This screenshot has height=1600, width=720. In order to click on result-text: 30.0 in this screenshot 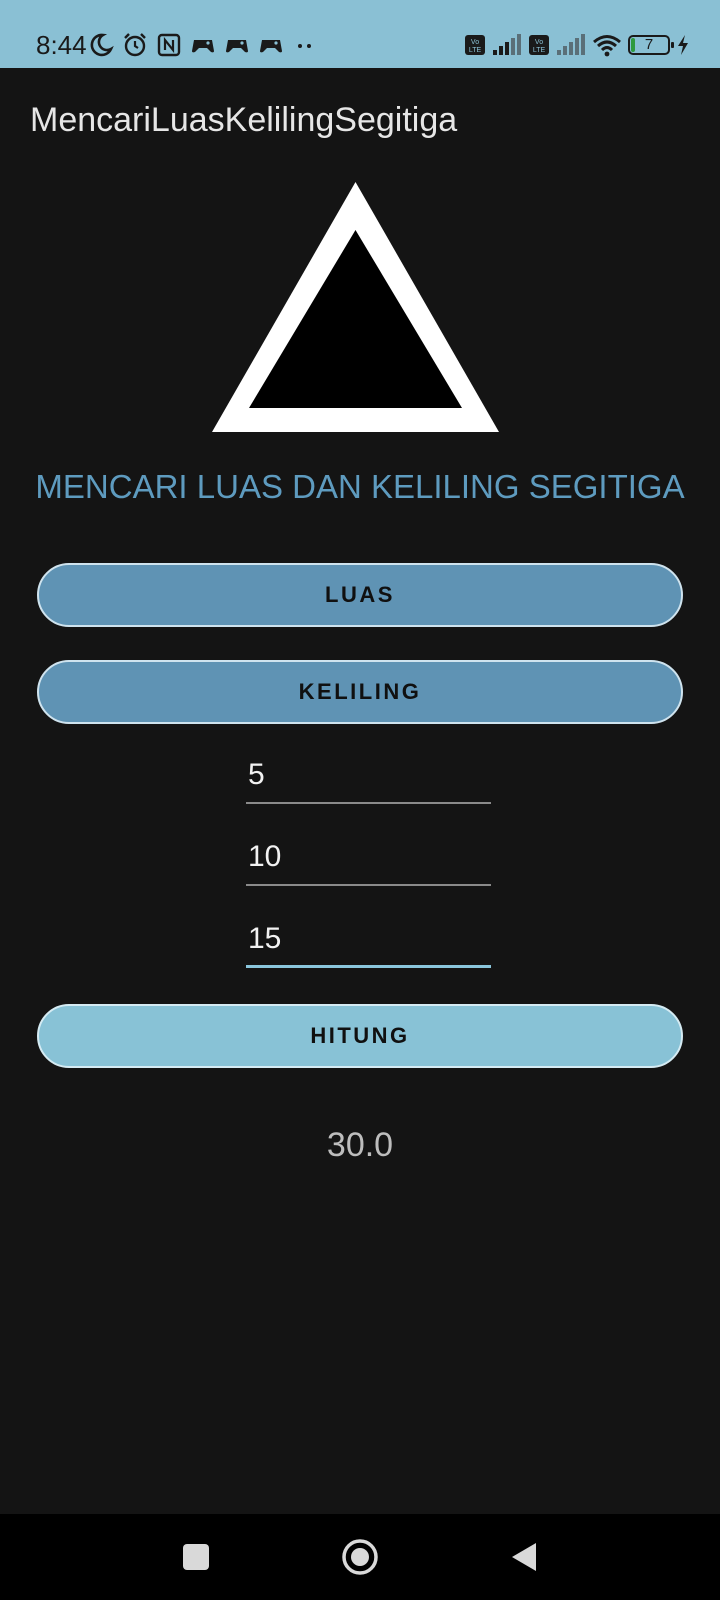, I will do `click(360, 1145)`.